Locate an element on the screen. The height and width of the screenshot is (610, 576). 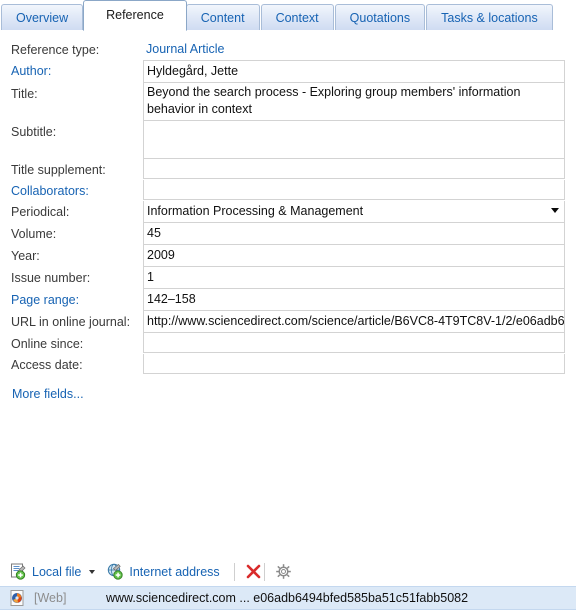
field-row-online-since: Online since: is located at coordinates (288, 343).